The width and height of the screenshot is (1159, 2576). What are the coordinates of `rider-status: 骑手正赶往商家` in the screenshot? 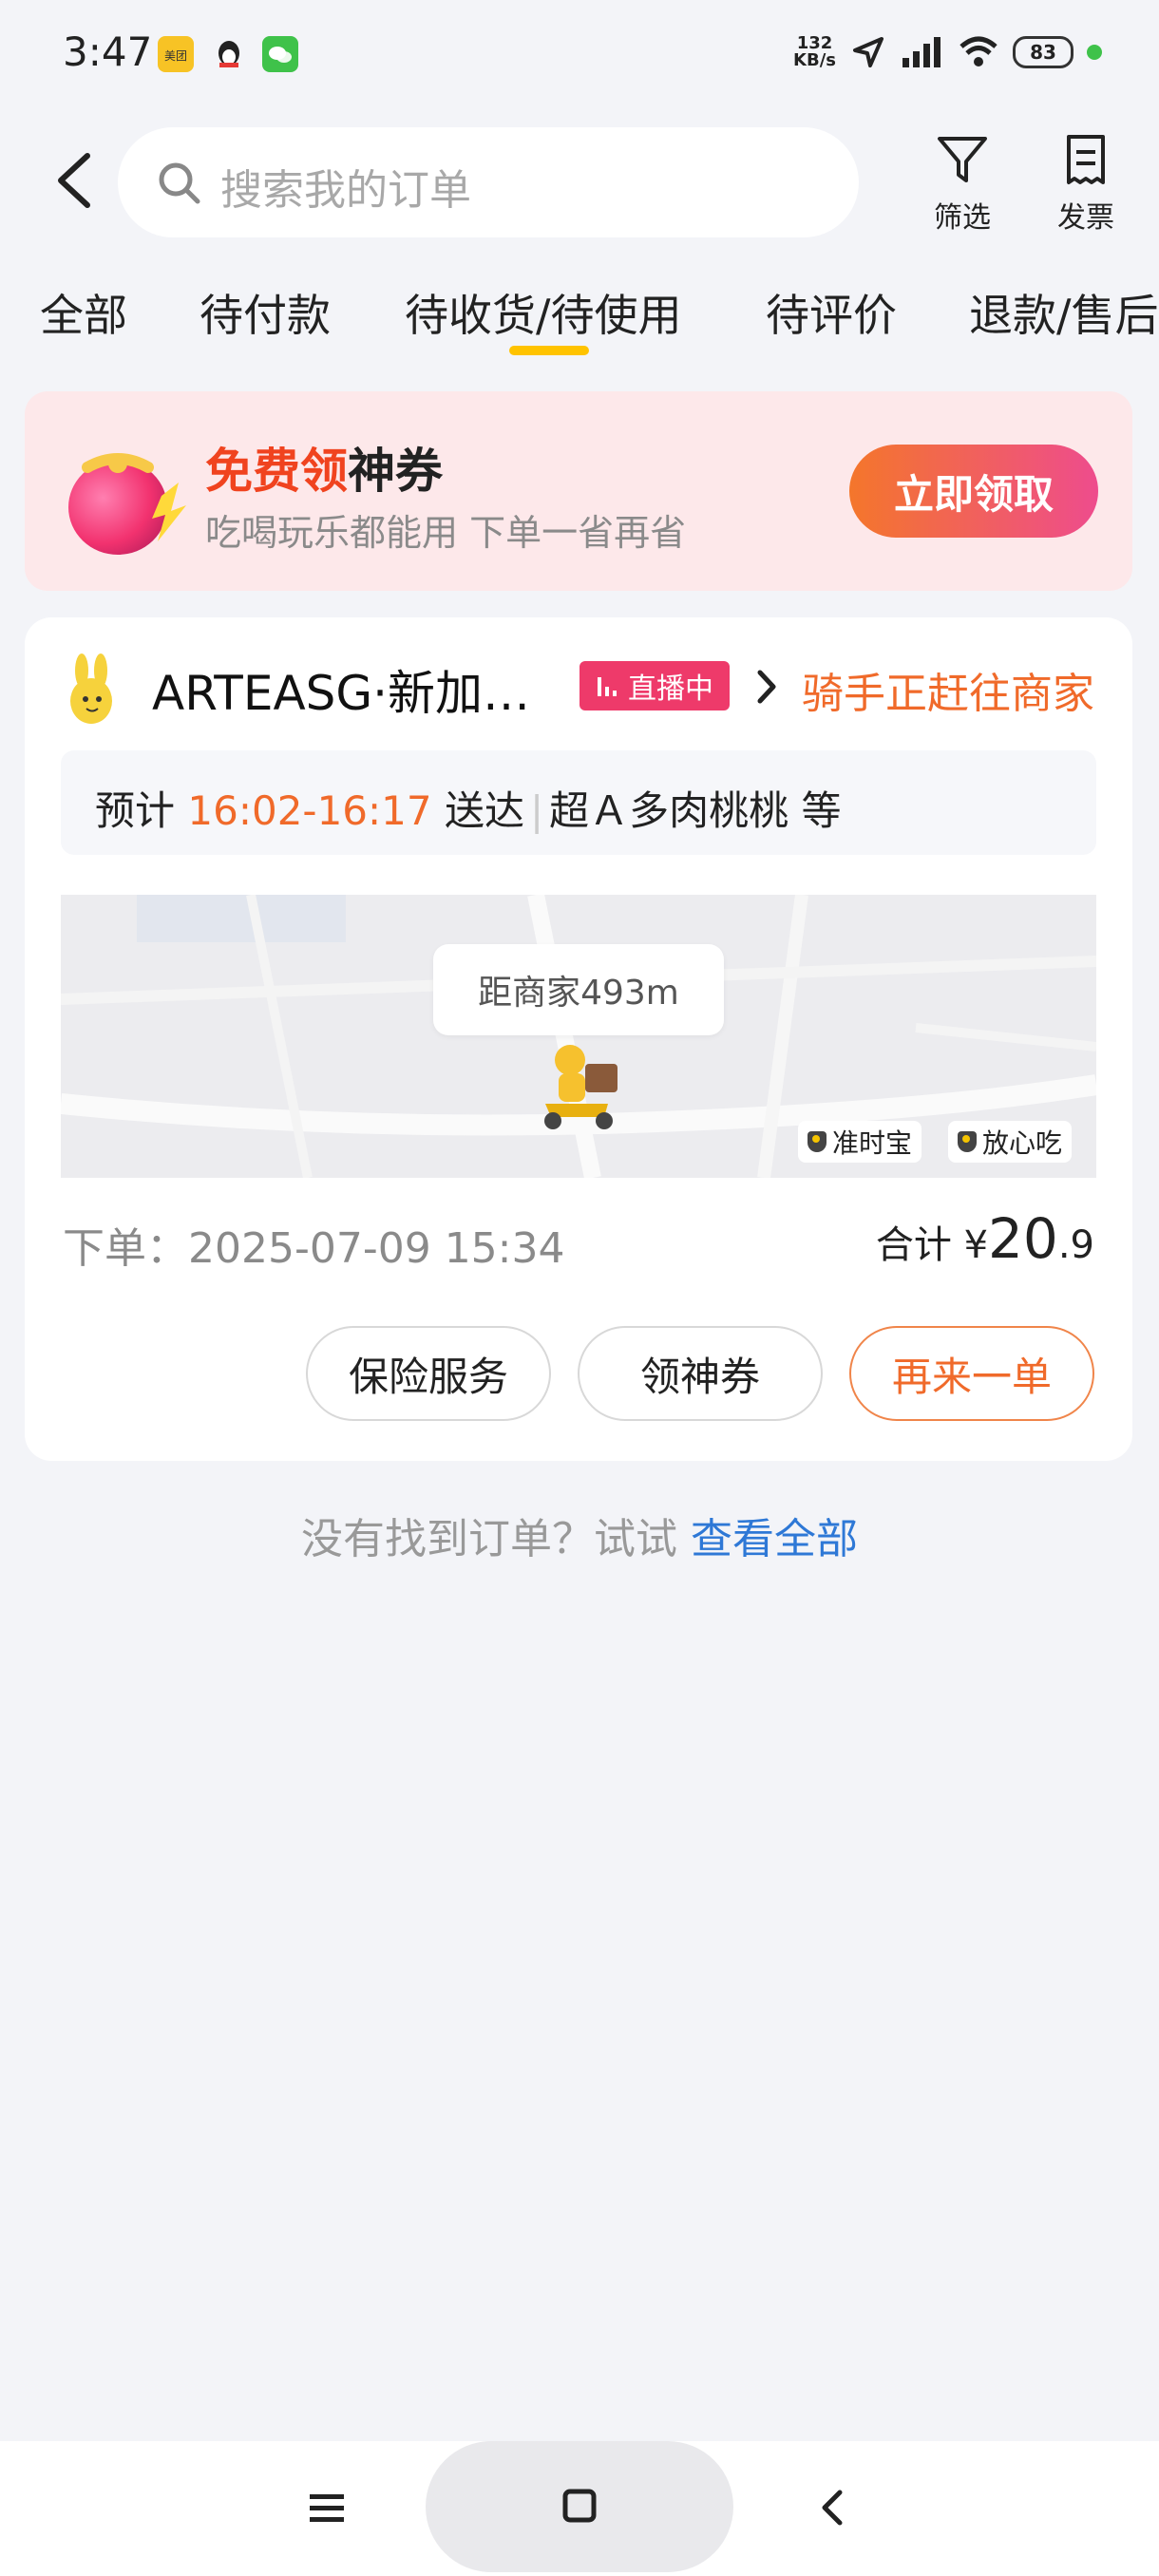 It's located at (948, 694).